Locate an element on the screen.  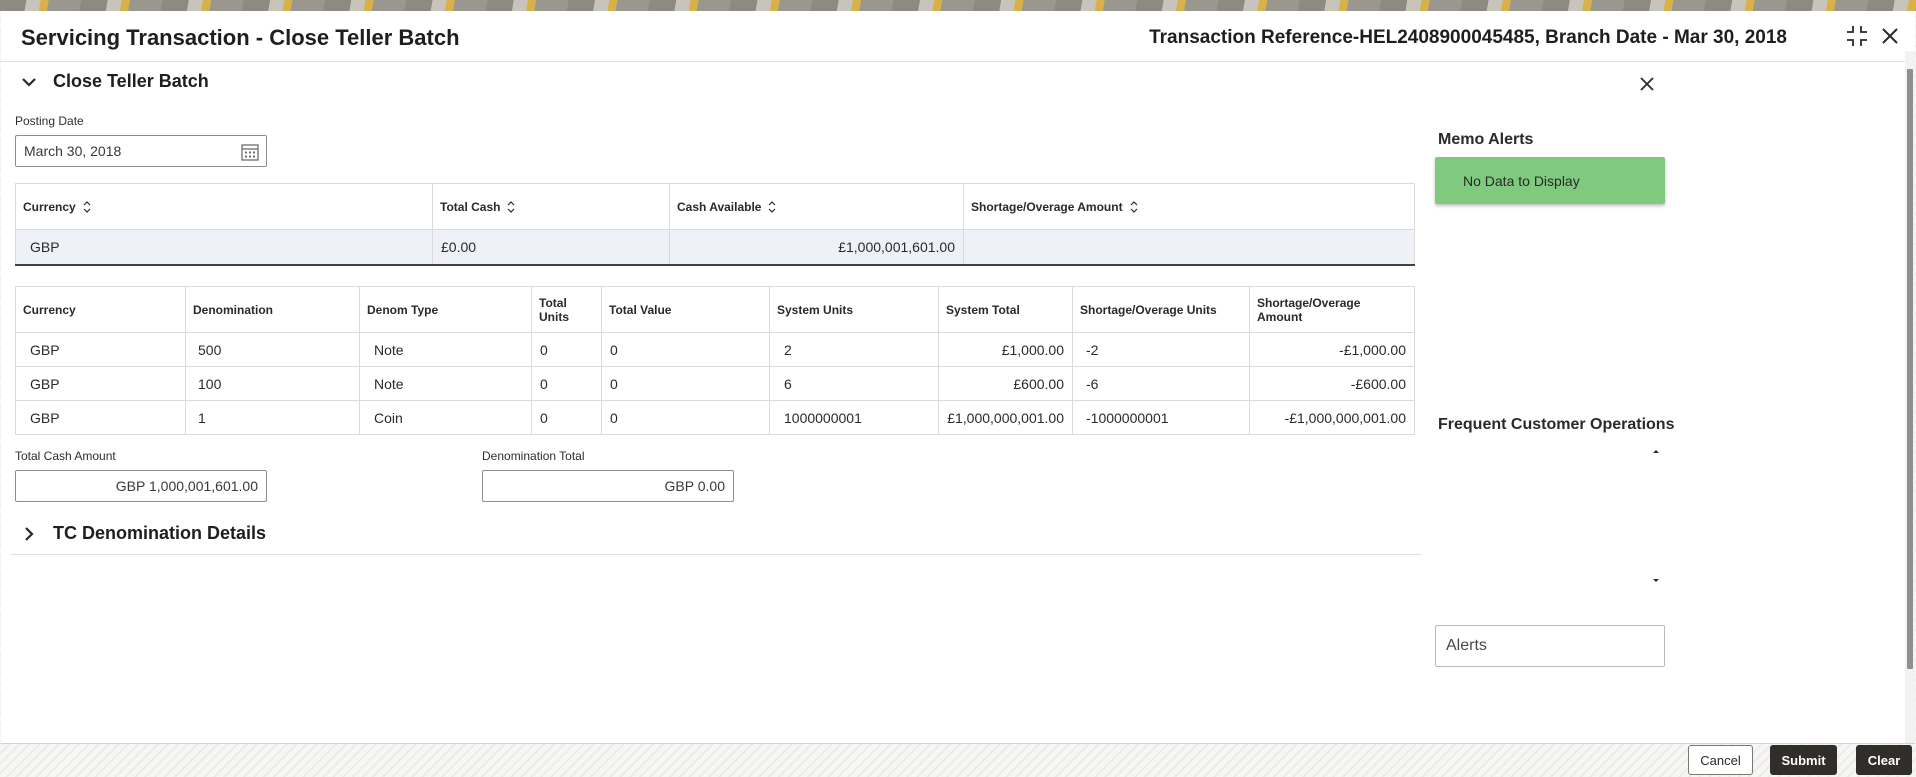
total-cash-amount-value: GBP 1,000,001,601.00 is located at coordinates (186, 486).